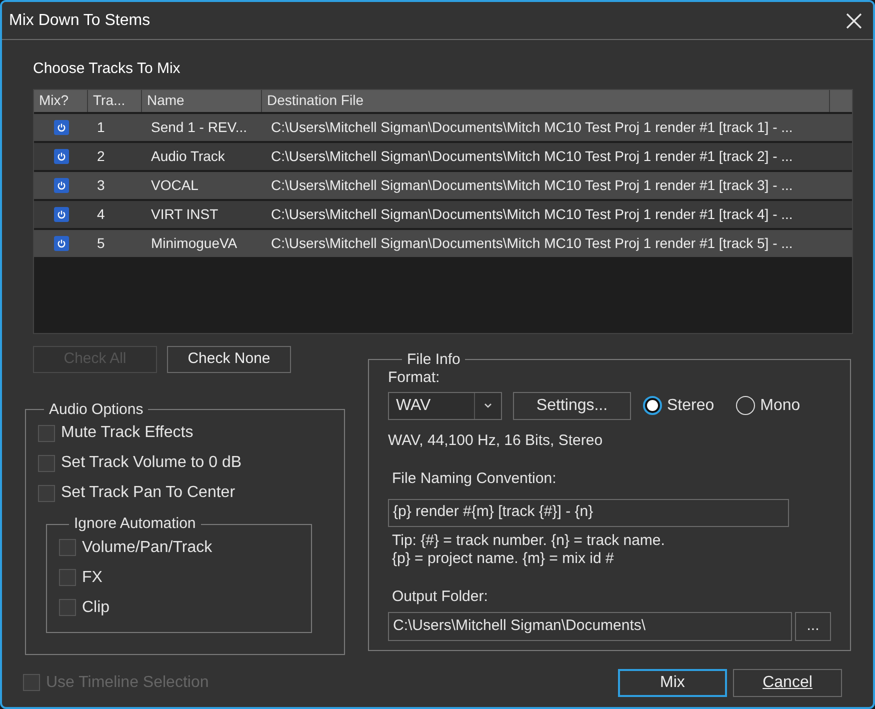  I want to click on group-title: File Info, so click(434, 360).